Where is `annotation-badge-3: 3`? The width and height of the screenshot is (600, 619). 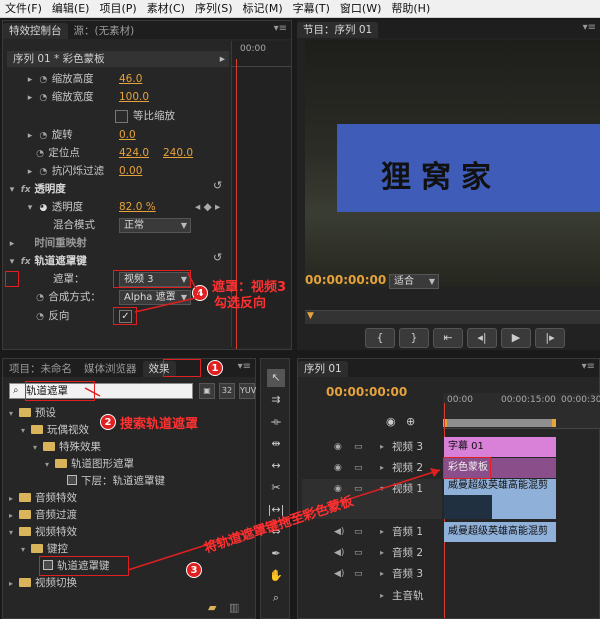 annotation-badge-3: 3 is located at coordinates (194, 570).